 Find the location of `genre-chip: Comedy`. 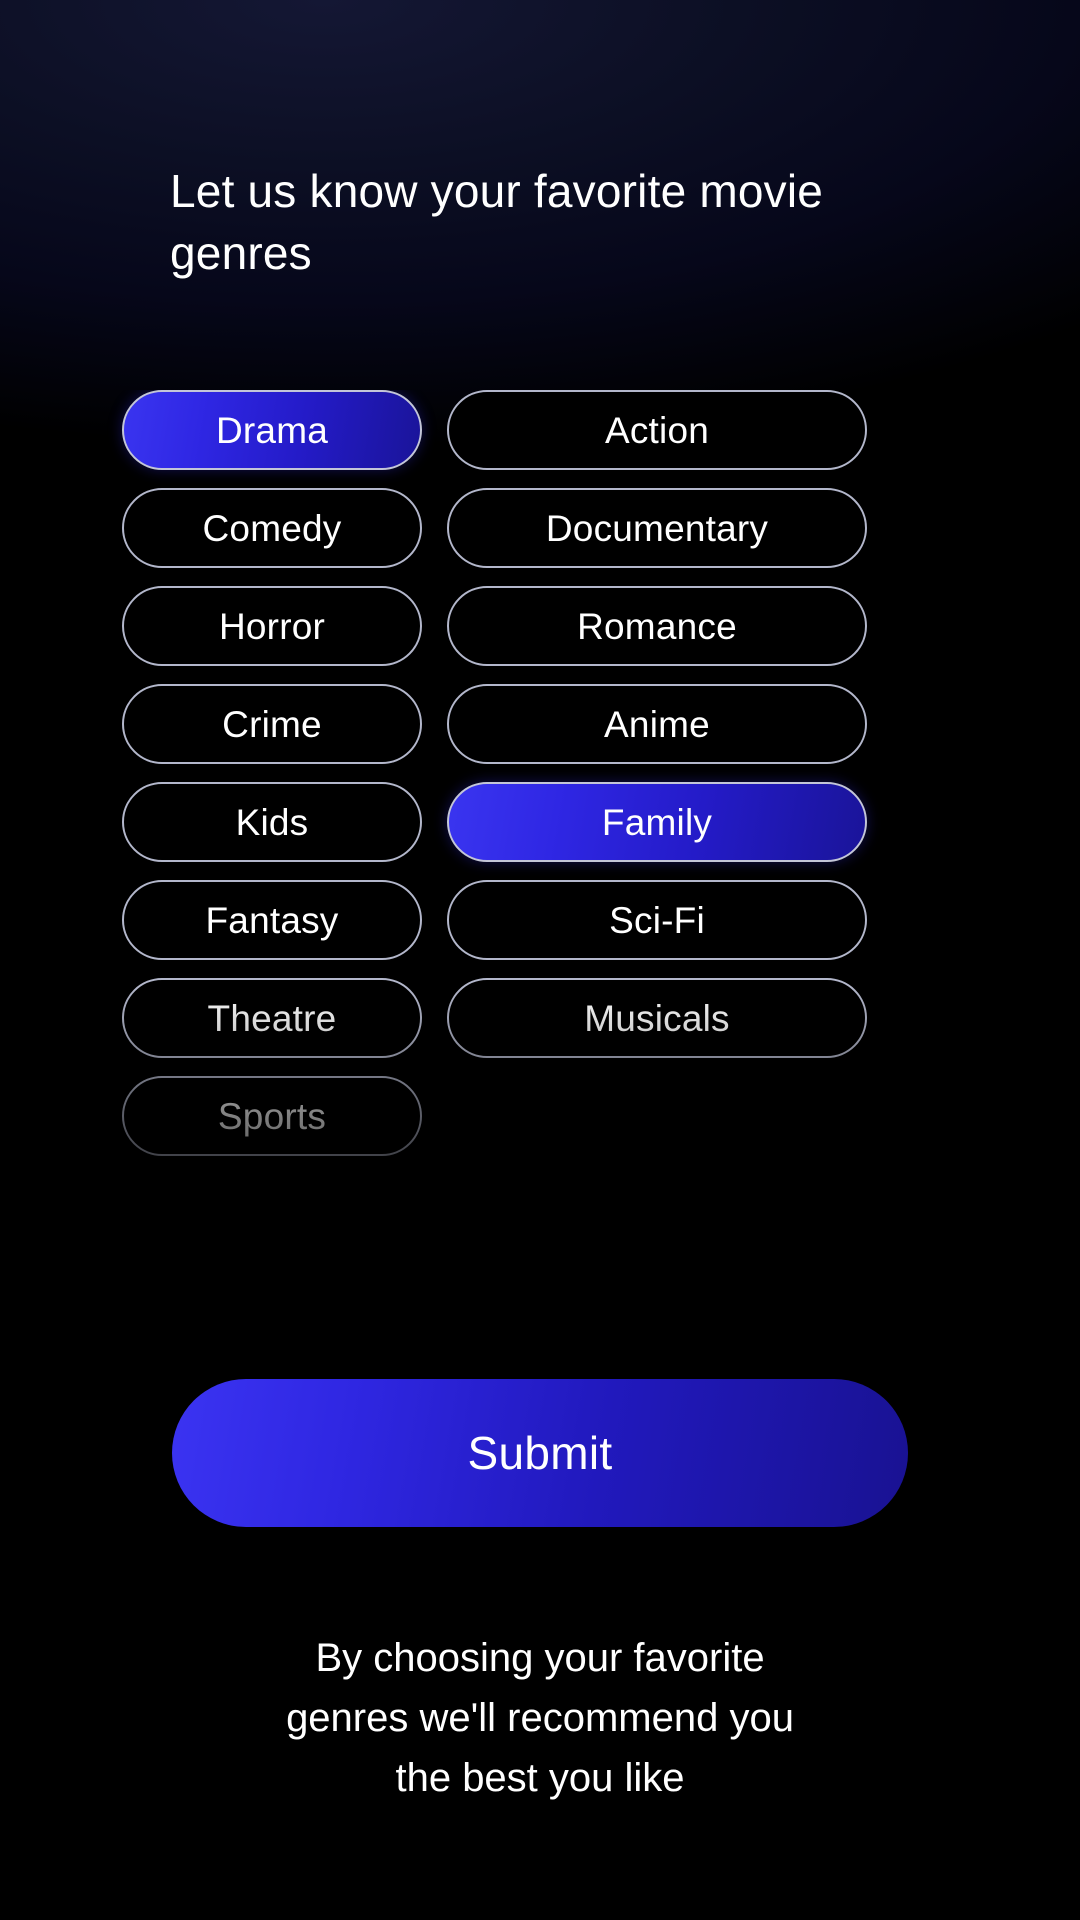

genre-chip: Comedy is located at coordinates (272, 528).